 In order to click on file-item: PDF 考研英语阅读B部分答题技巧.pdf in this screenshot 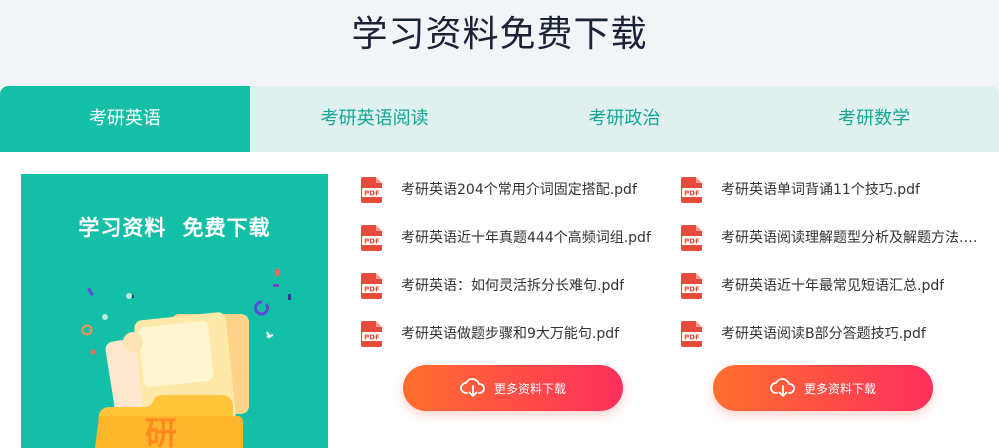, I will do `click(828, 333)`.